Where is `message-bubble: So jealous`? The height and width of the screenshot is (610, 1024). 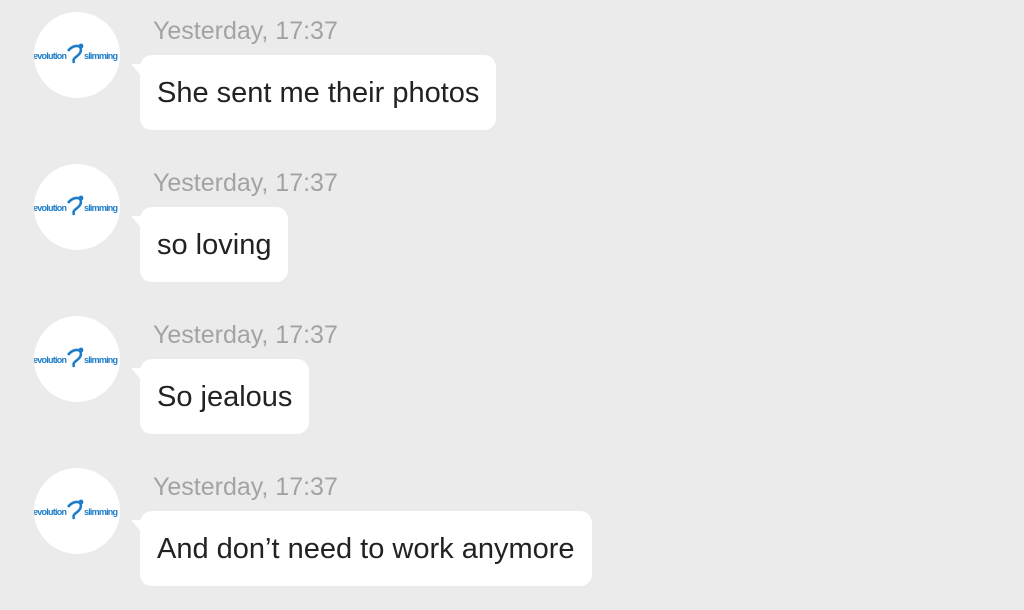
message-bubble: So jealous is located at coordinates (220, 396).